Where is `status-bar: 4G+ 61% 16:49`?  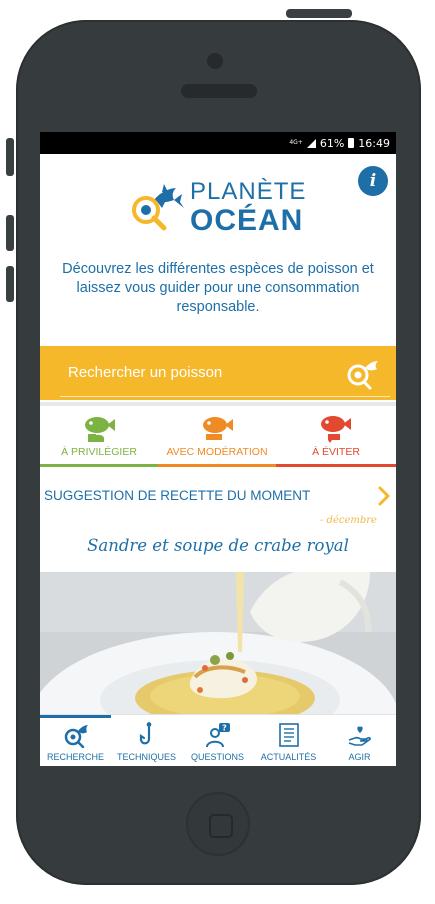
status-bar: 4G+ 61% 16:49 is located at coordinates (218, 143).